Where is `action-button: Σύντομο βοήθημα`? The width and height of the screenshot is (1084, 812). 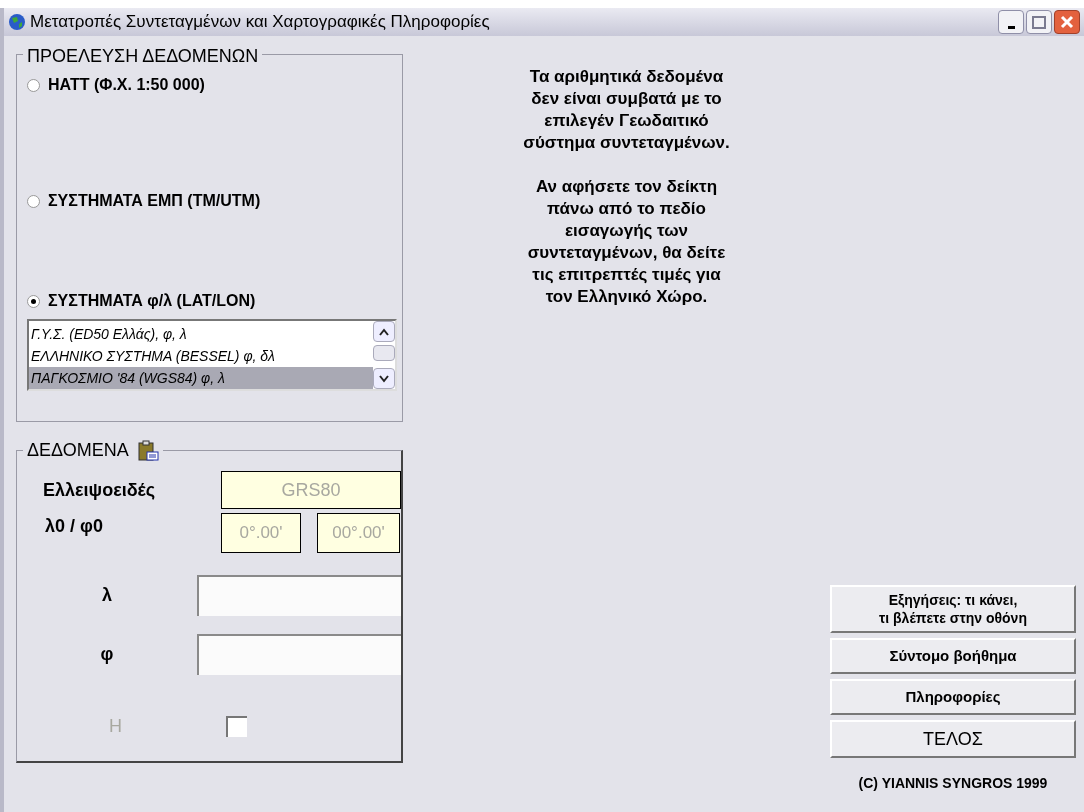 action-button: Σύντομο βοήθημα is located at coordinates (953, 656).